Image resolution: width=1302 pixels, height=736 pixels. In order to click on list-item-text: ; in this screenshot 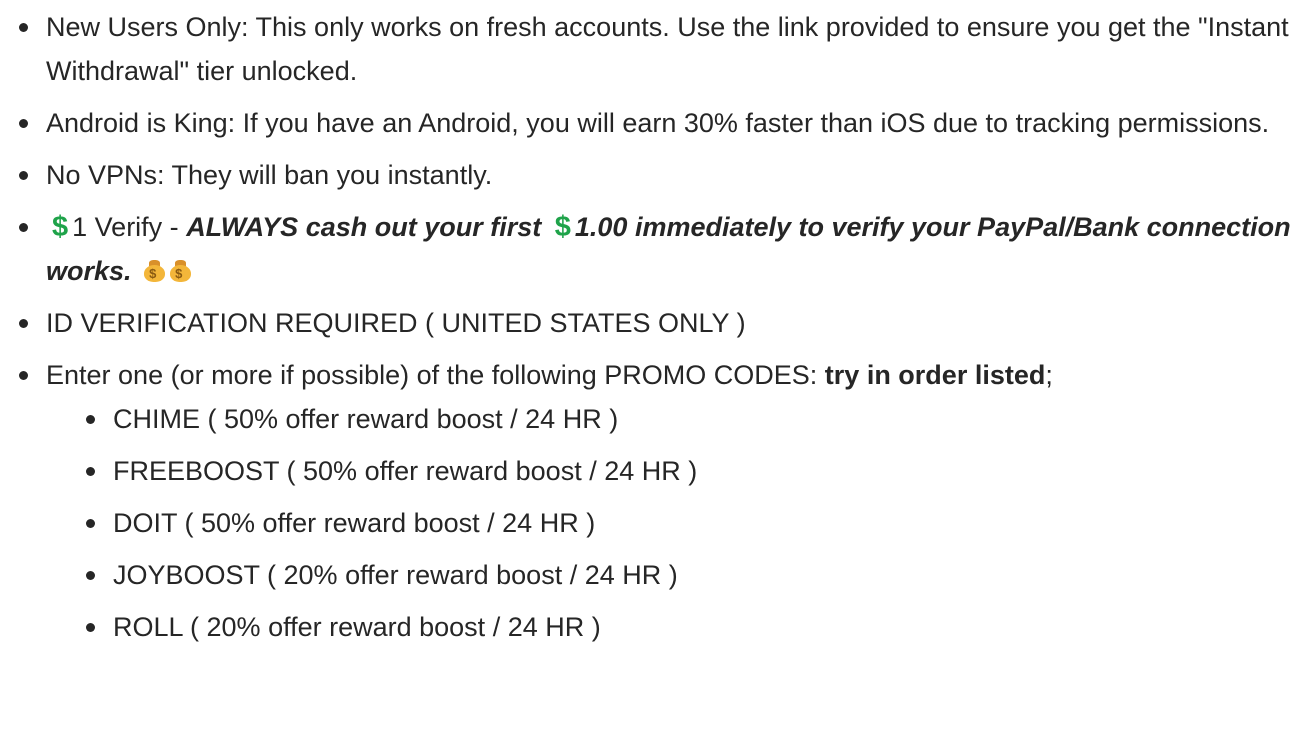, I will do `click(1049, 375)`.